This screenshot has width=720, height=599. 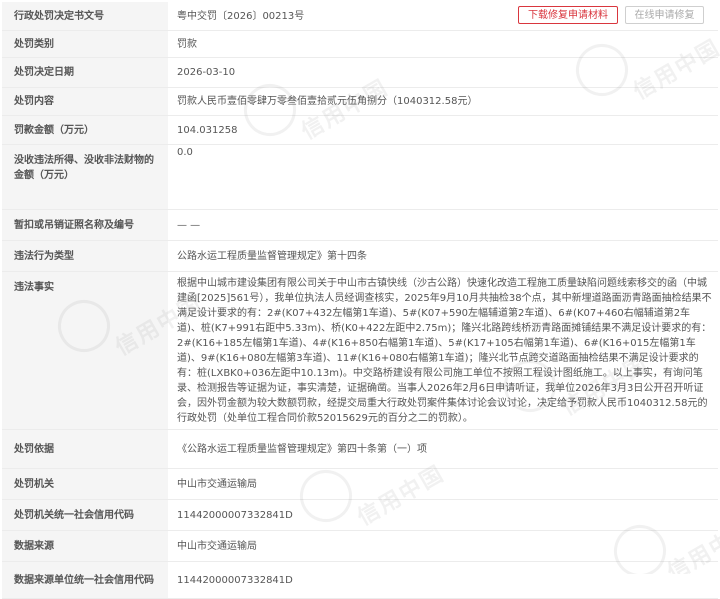 I want to click on label-source-code: 数据来源单位统一社会信用代码, so click(x=85, y=580).